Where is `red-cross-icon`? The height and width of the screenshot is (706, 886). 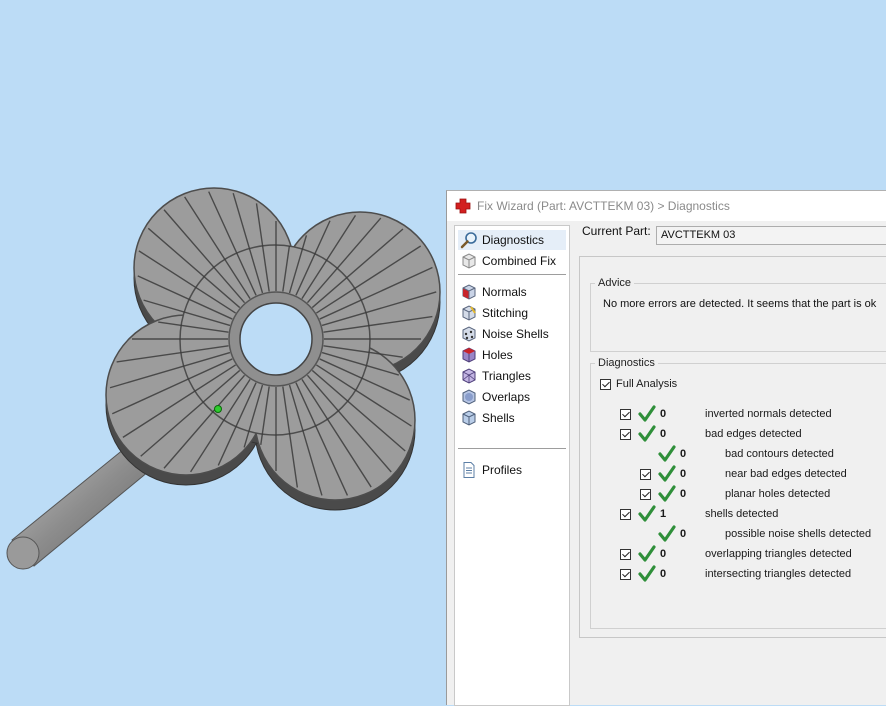 red-cross-icon is located at coordinates (463, 206).